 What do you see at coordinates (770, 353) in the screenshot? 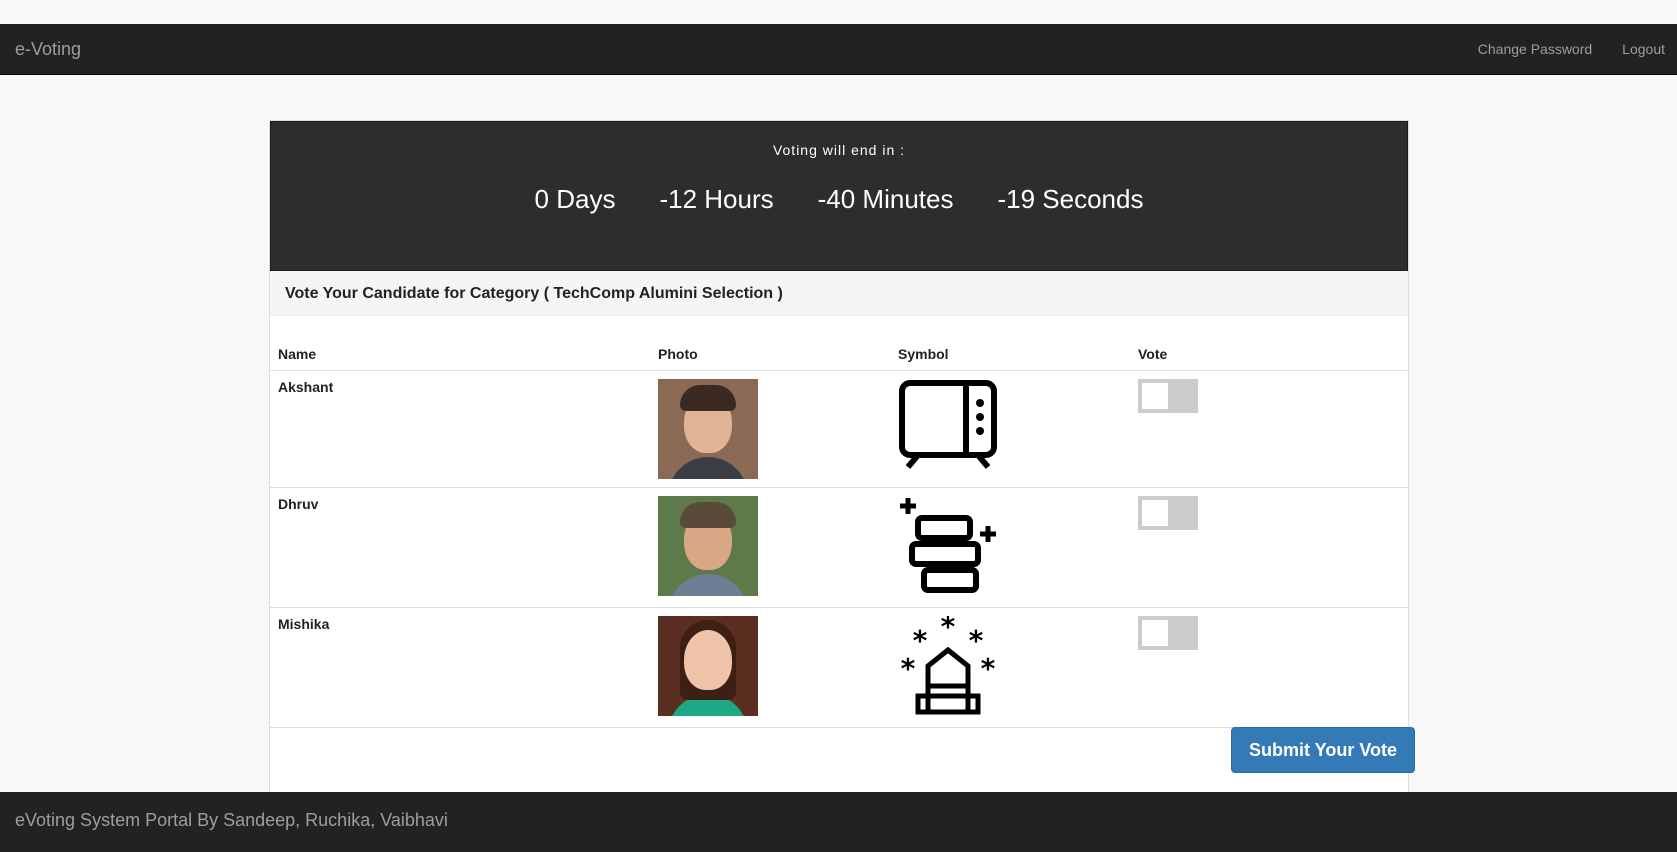
I see `col-photo: Photo` at bounding box center [770, 353].